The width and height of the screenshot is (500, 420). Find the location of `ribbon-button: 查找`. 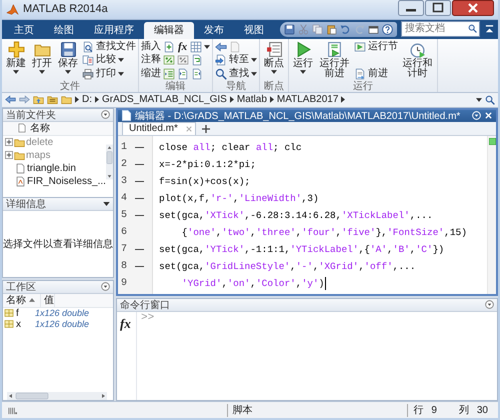

ribbon-button: 查找 is located at coordinates (236, 74).